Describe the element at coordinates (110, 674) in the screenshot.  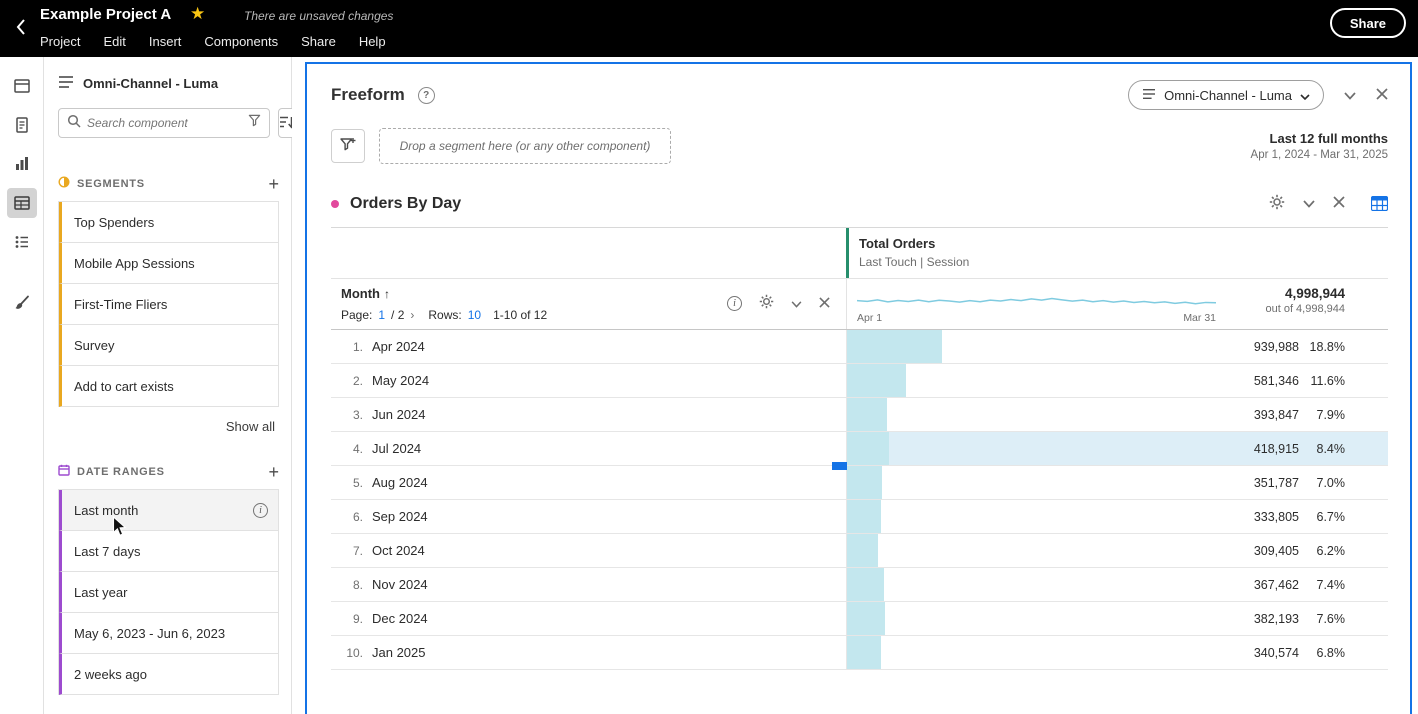
I see `daterange-label: 2 weeks ago` at that location.